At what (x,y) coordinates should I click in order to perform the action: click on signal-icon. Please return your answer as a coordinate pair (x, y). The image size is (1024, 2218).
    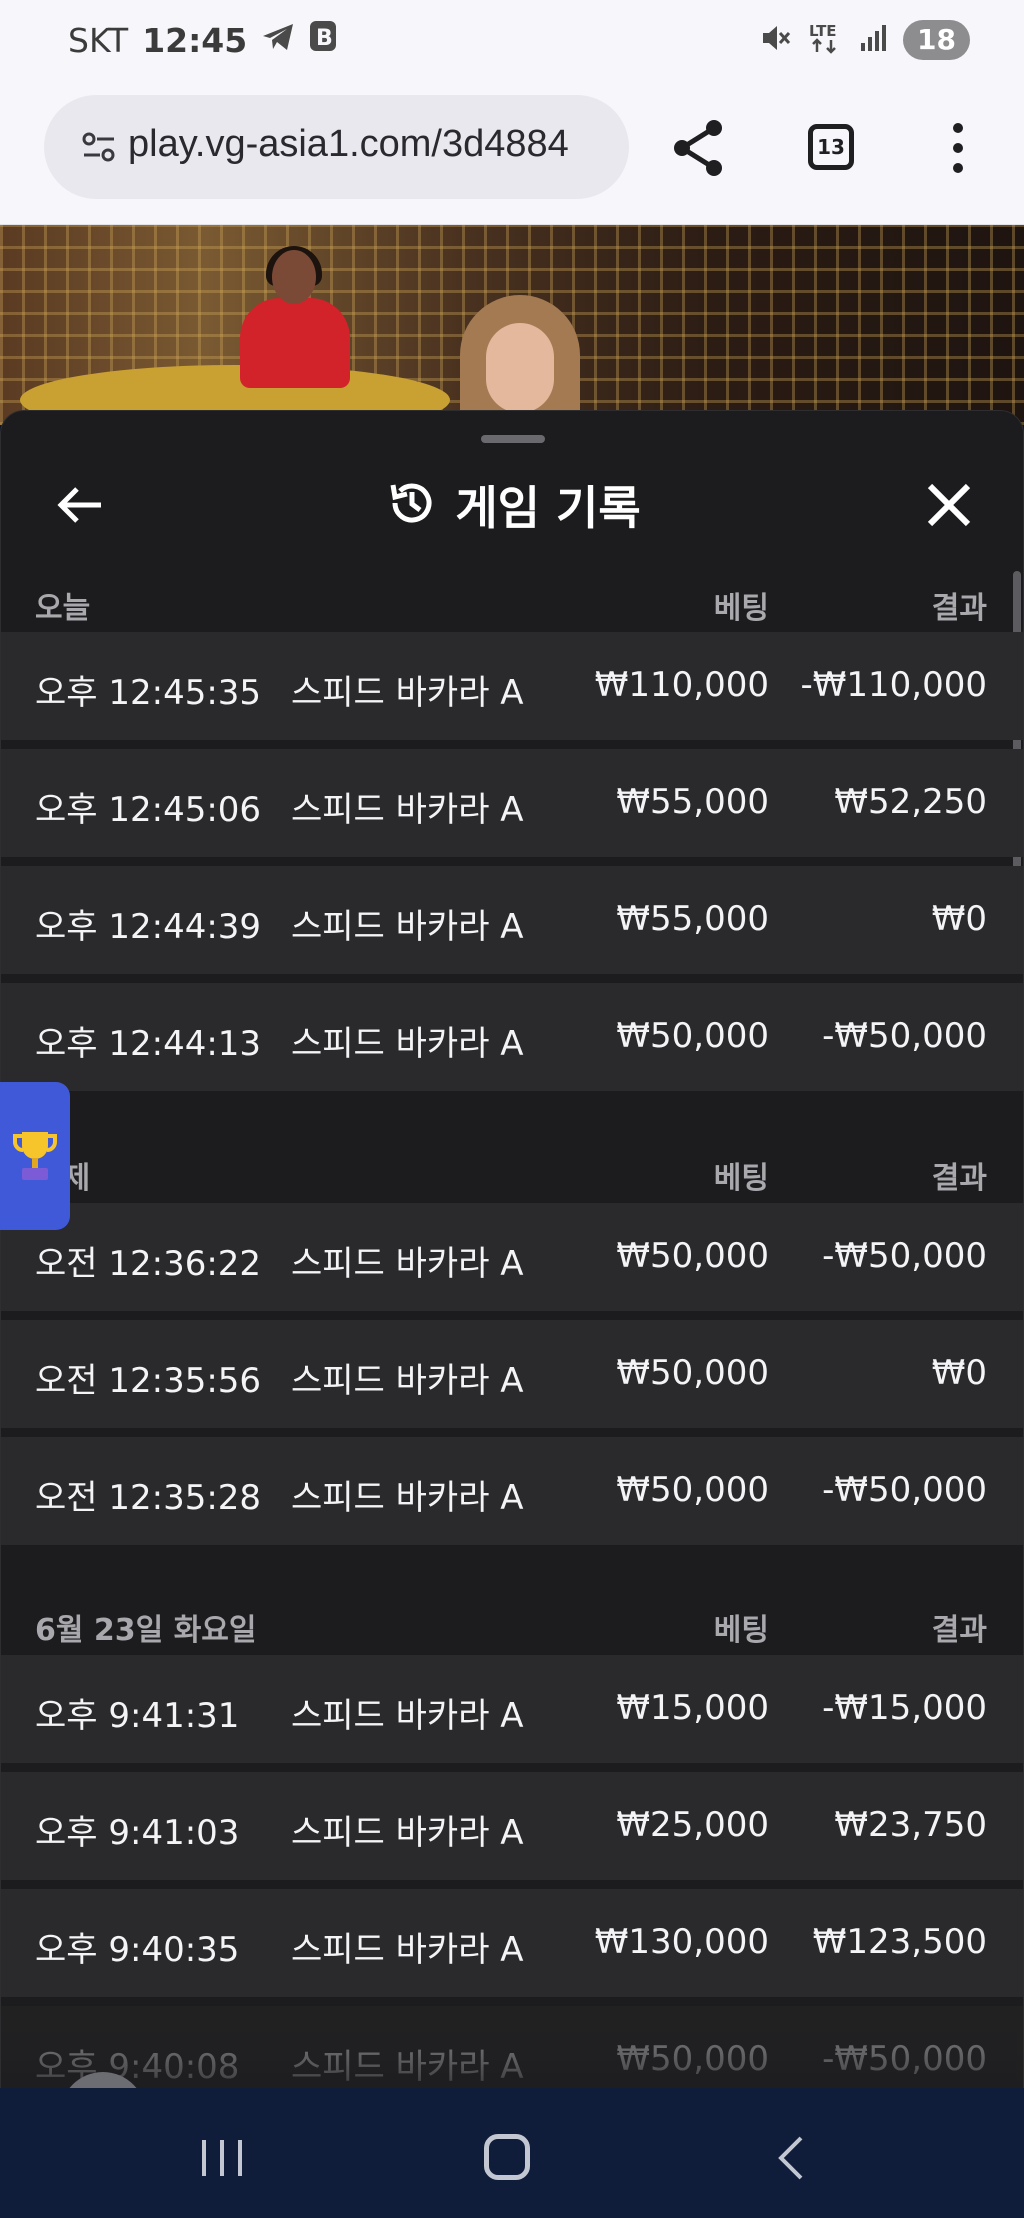
    Looking at the image, I should click on (873, 40).